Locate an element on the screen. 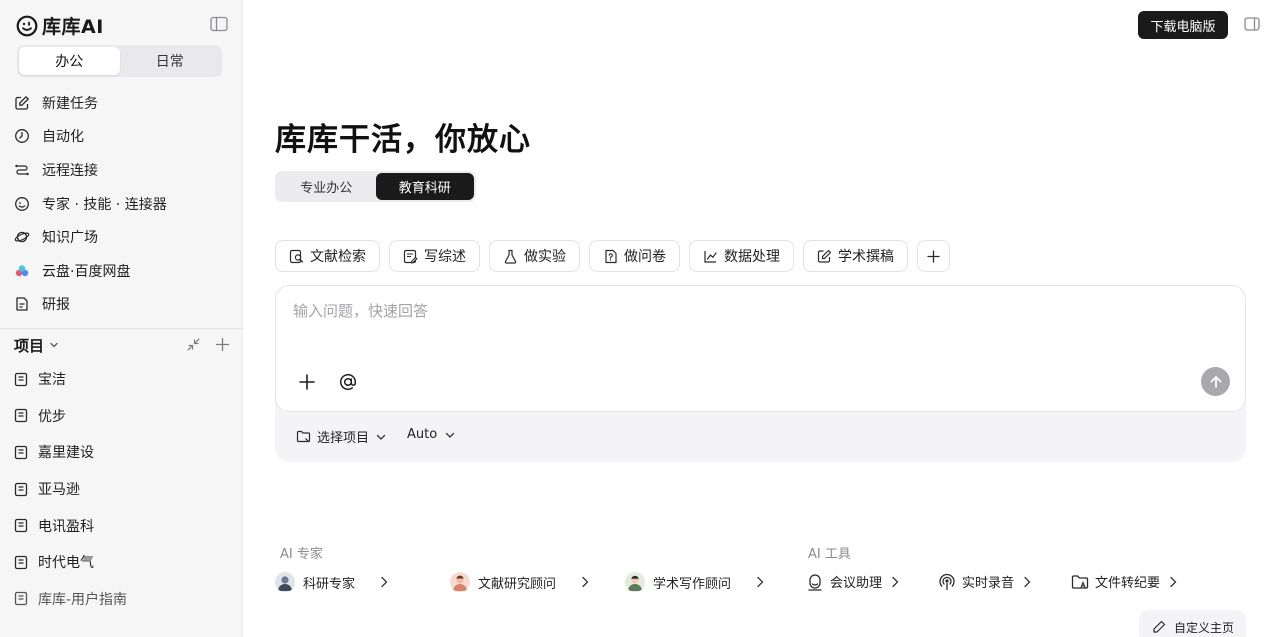 Image resolution: width=1270 pixels, height=637 pixels. project-item: 库库-用户指南 is located at coordinates (124, 599).